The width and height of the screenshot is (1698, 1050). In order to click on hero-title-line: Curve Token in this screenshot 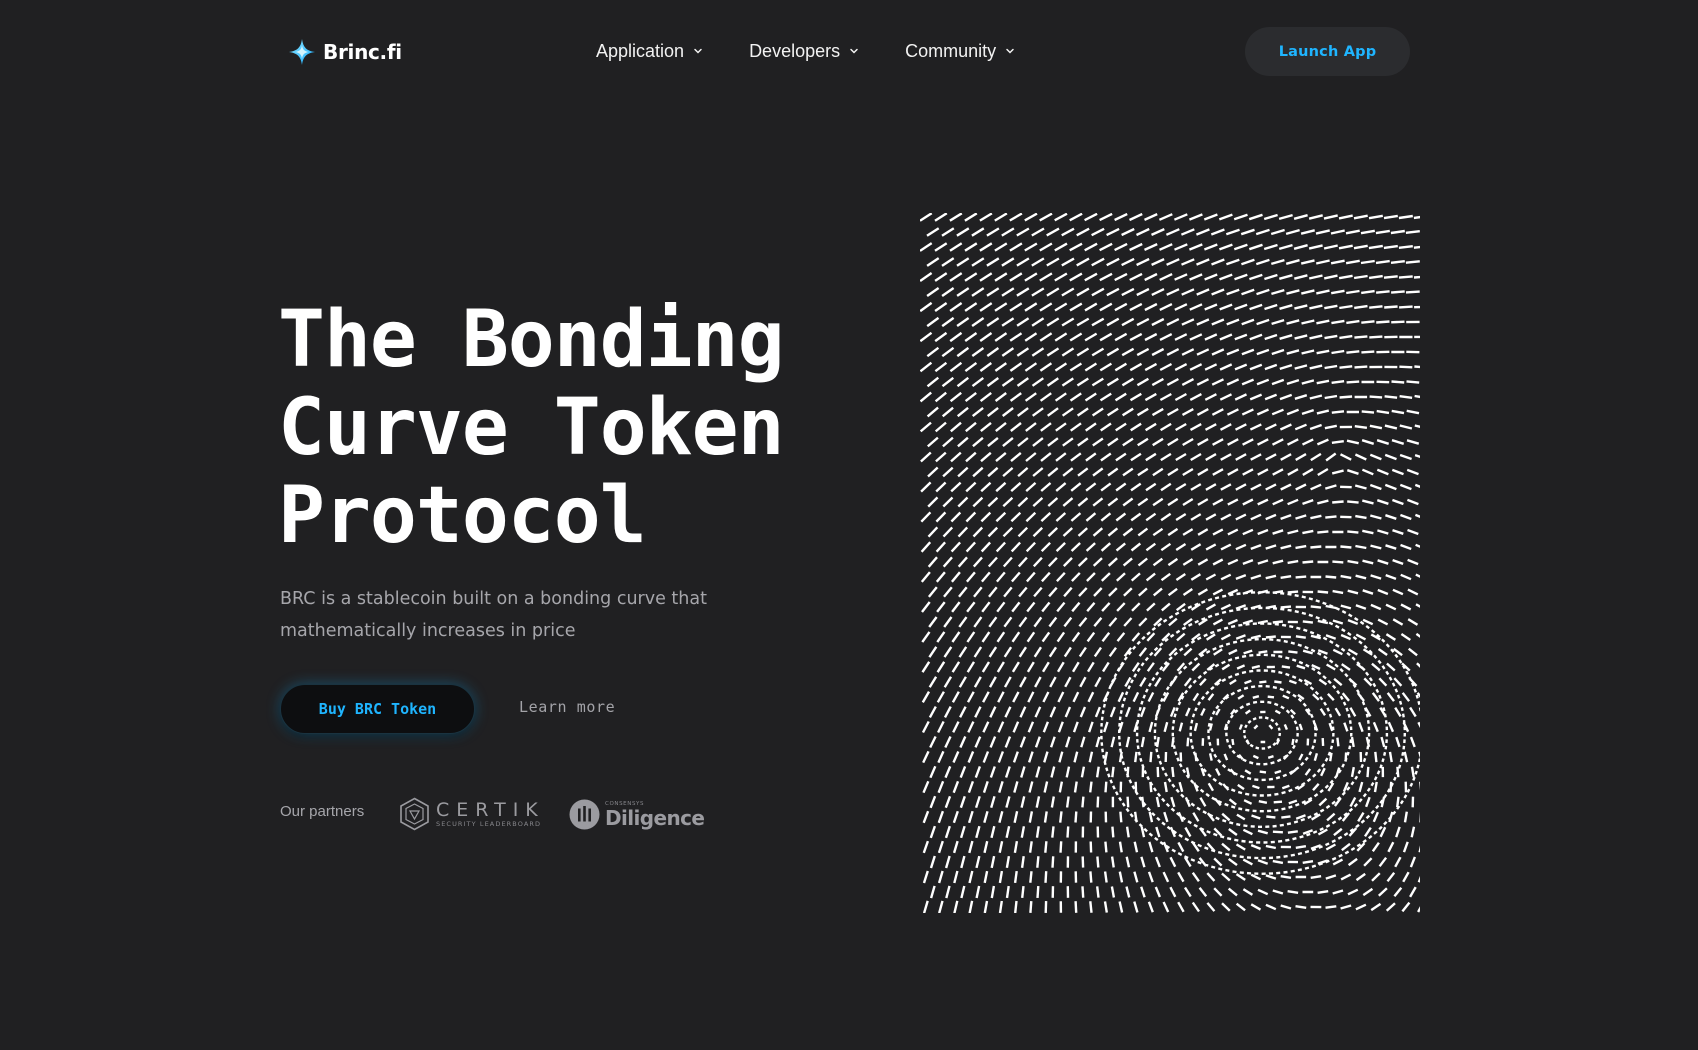, I will do `click(531, 428)`.